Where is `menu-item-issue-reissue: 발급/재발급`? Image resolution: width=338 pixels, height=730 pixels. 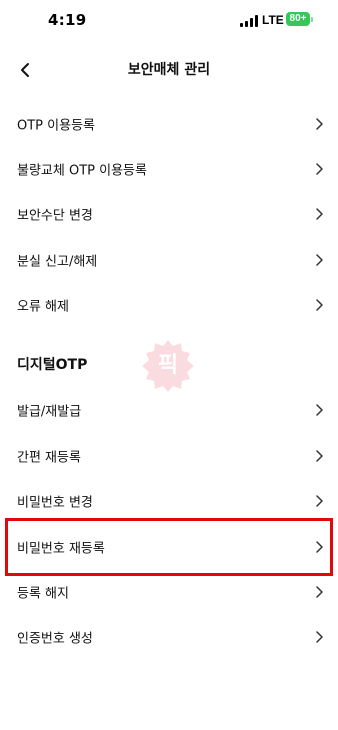
menu-item-issue-reissue: 발급/재발급 is located at coordinates (169, 410).